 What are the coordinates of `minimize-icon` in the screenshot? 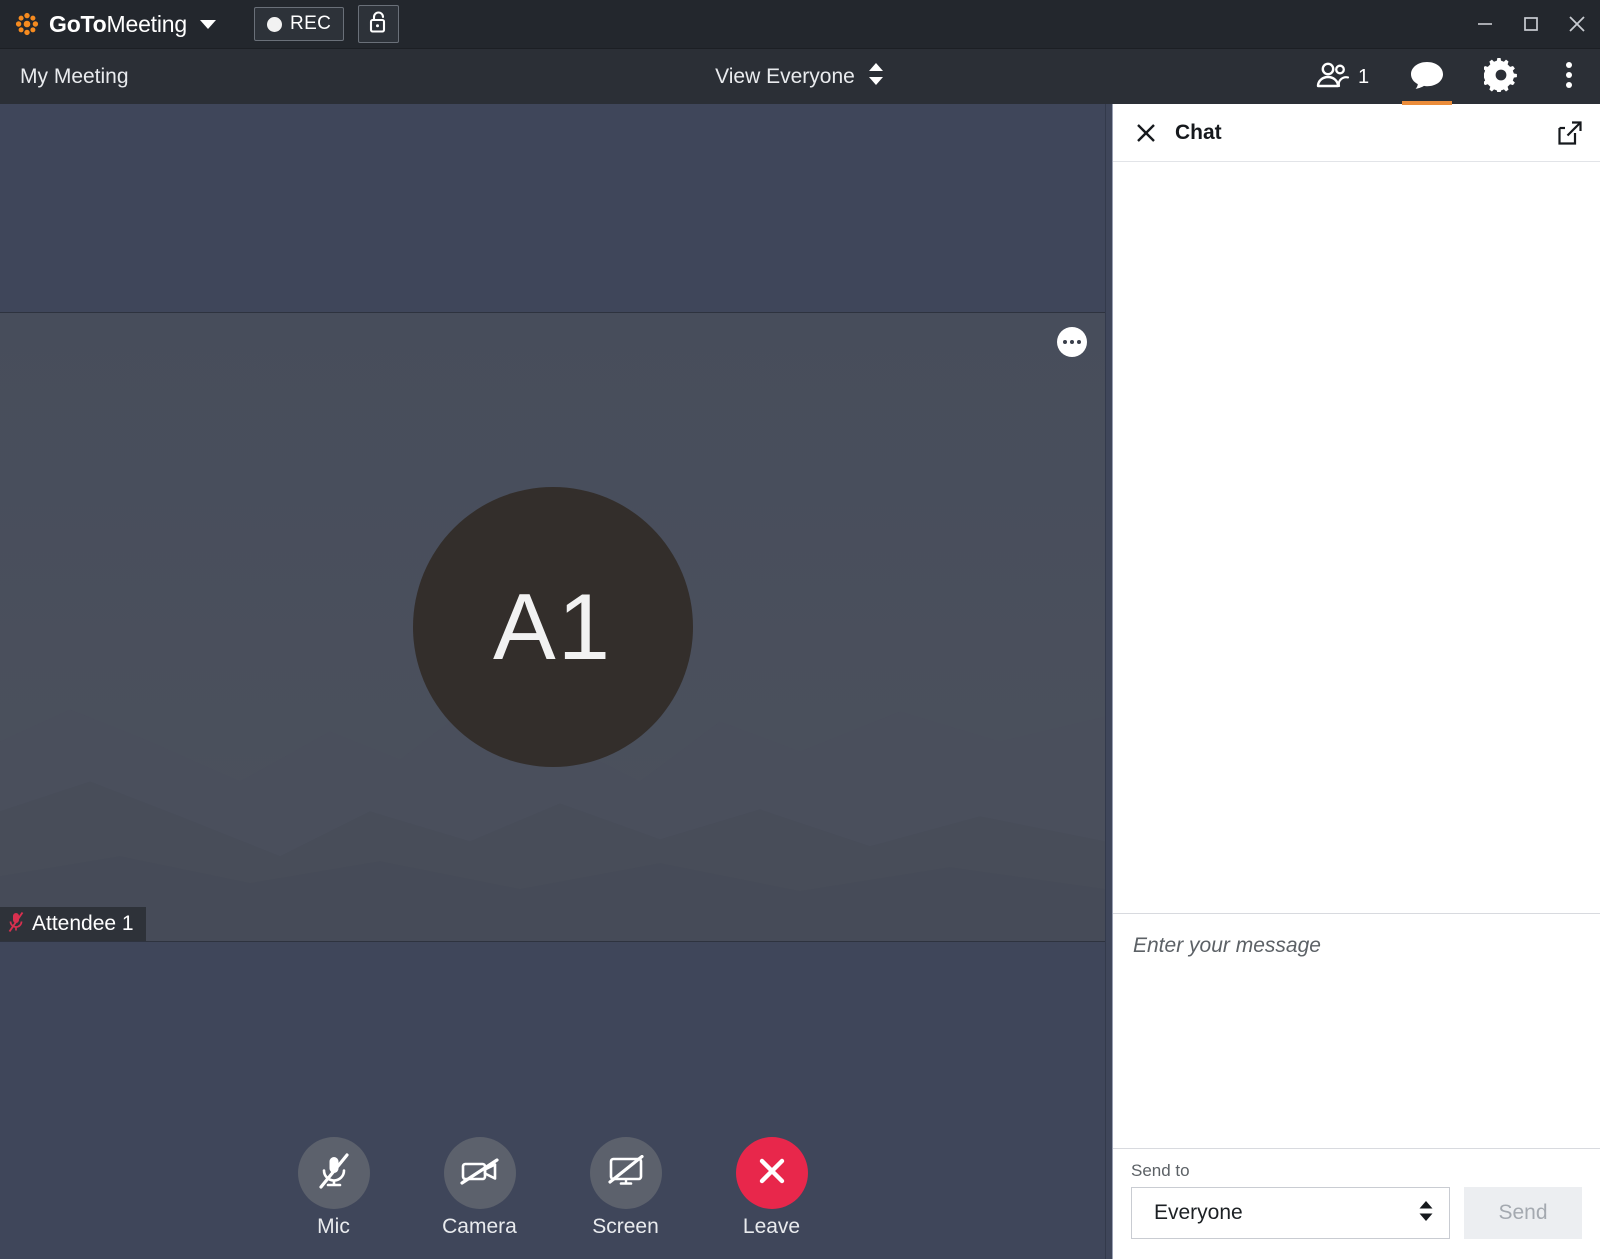 It's located at (1485, 24).